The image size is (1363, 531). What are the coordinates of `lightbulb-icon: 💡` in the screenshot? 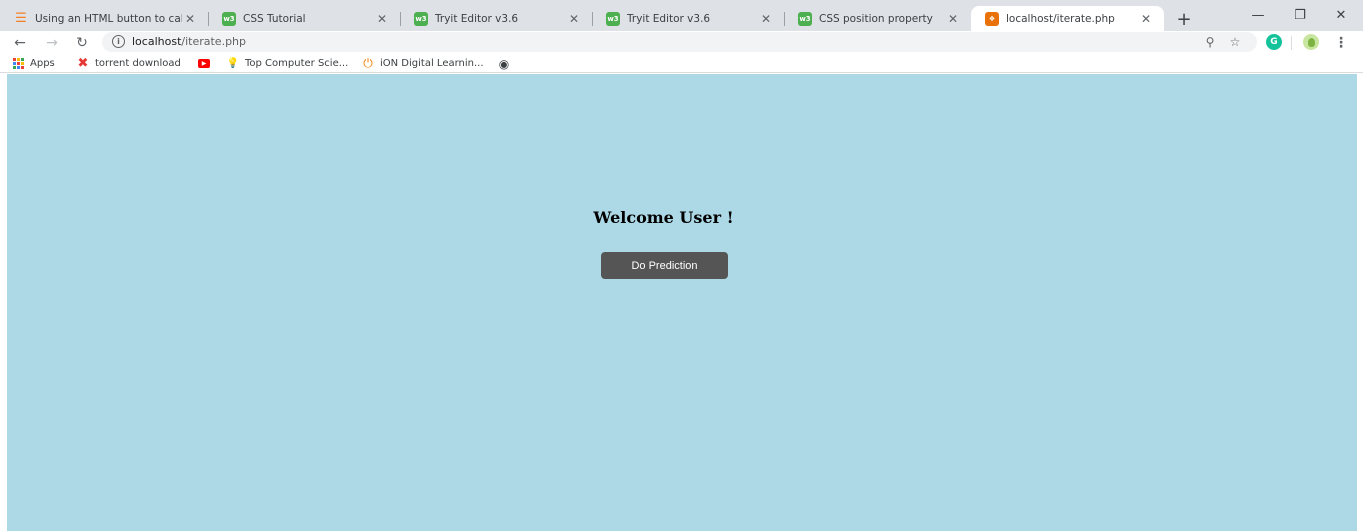 It's located at (233, 63).